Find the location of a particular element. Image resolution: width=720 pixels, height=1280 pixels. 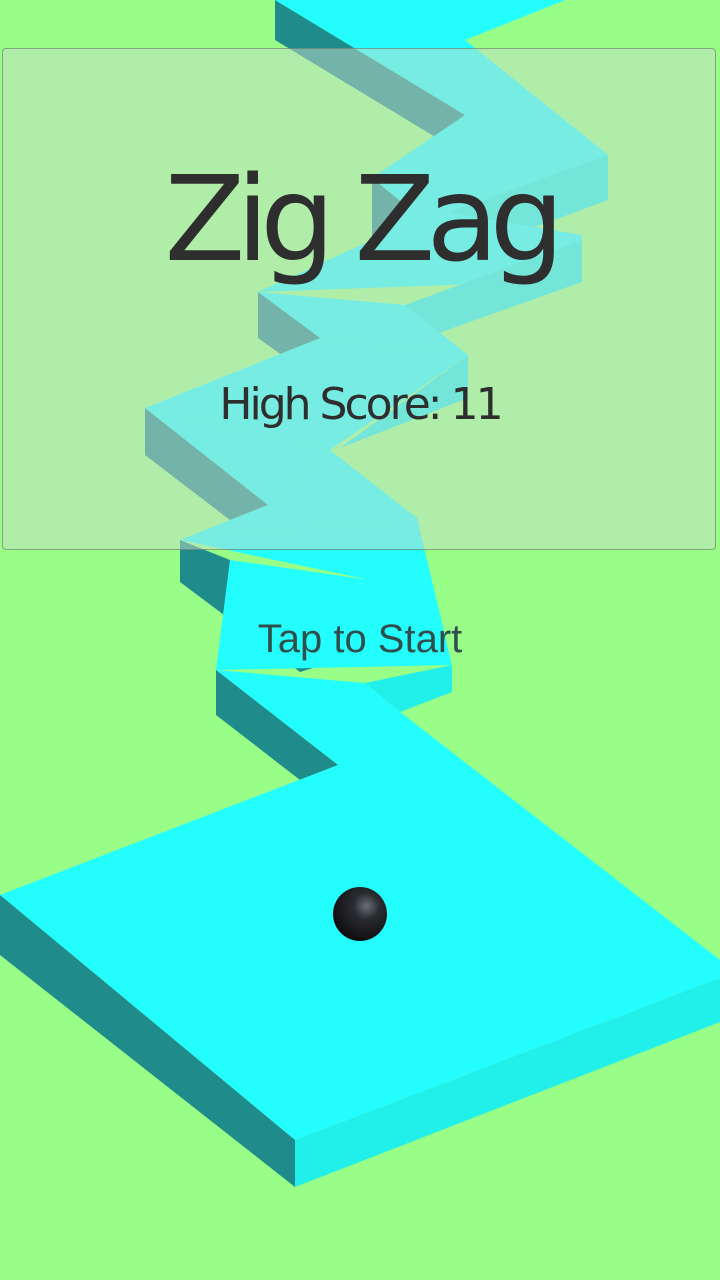

game-title: Zig Zag is located at coordinates (364, 219).